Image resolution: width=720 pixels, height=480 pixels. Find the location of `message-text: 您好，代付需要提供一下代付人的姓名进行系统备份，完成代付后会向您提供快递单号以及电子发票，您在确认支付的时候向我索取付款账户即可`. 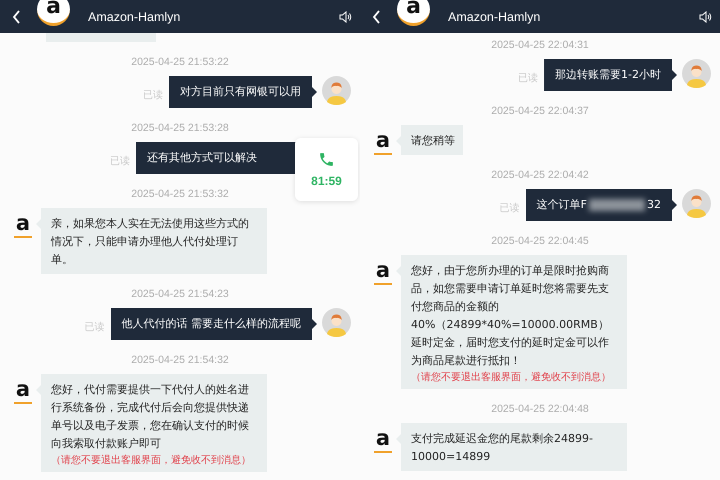

message-text: 您好，代付需要提供一下代付人的姓名进行系统备份，完成代付后会向您提供快递单号以及电子发票，您在确认支付的时候向我索取付款账户即可 is located at coordinates (150, 417).